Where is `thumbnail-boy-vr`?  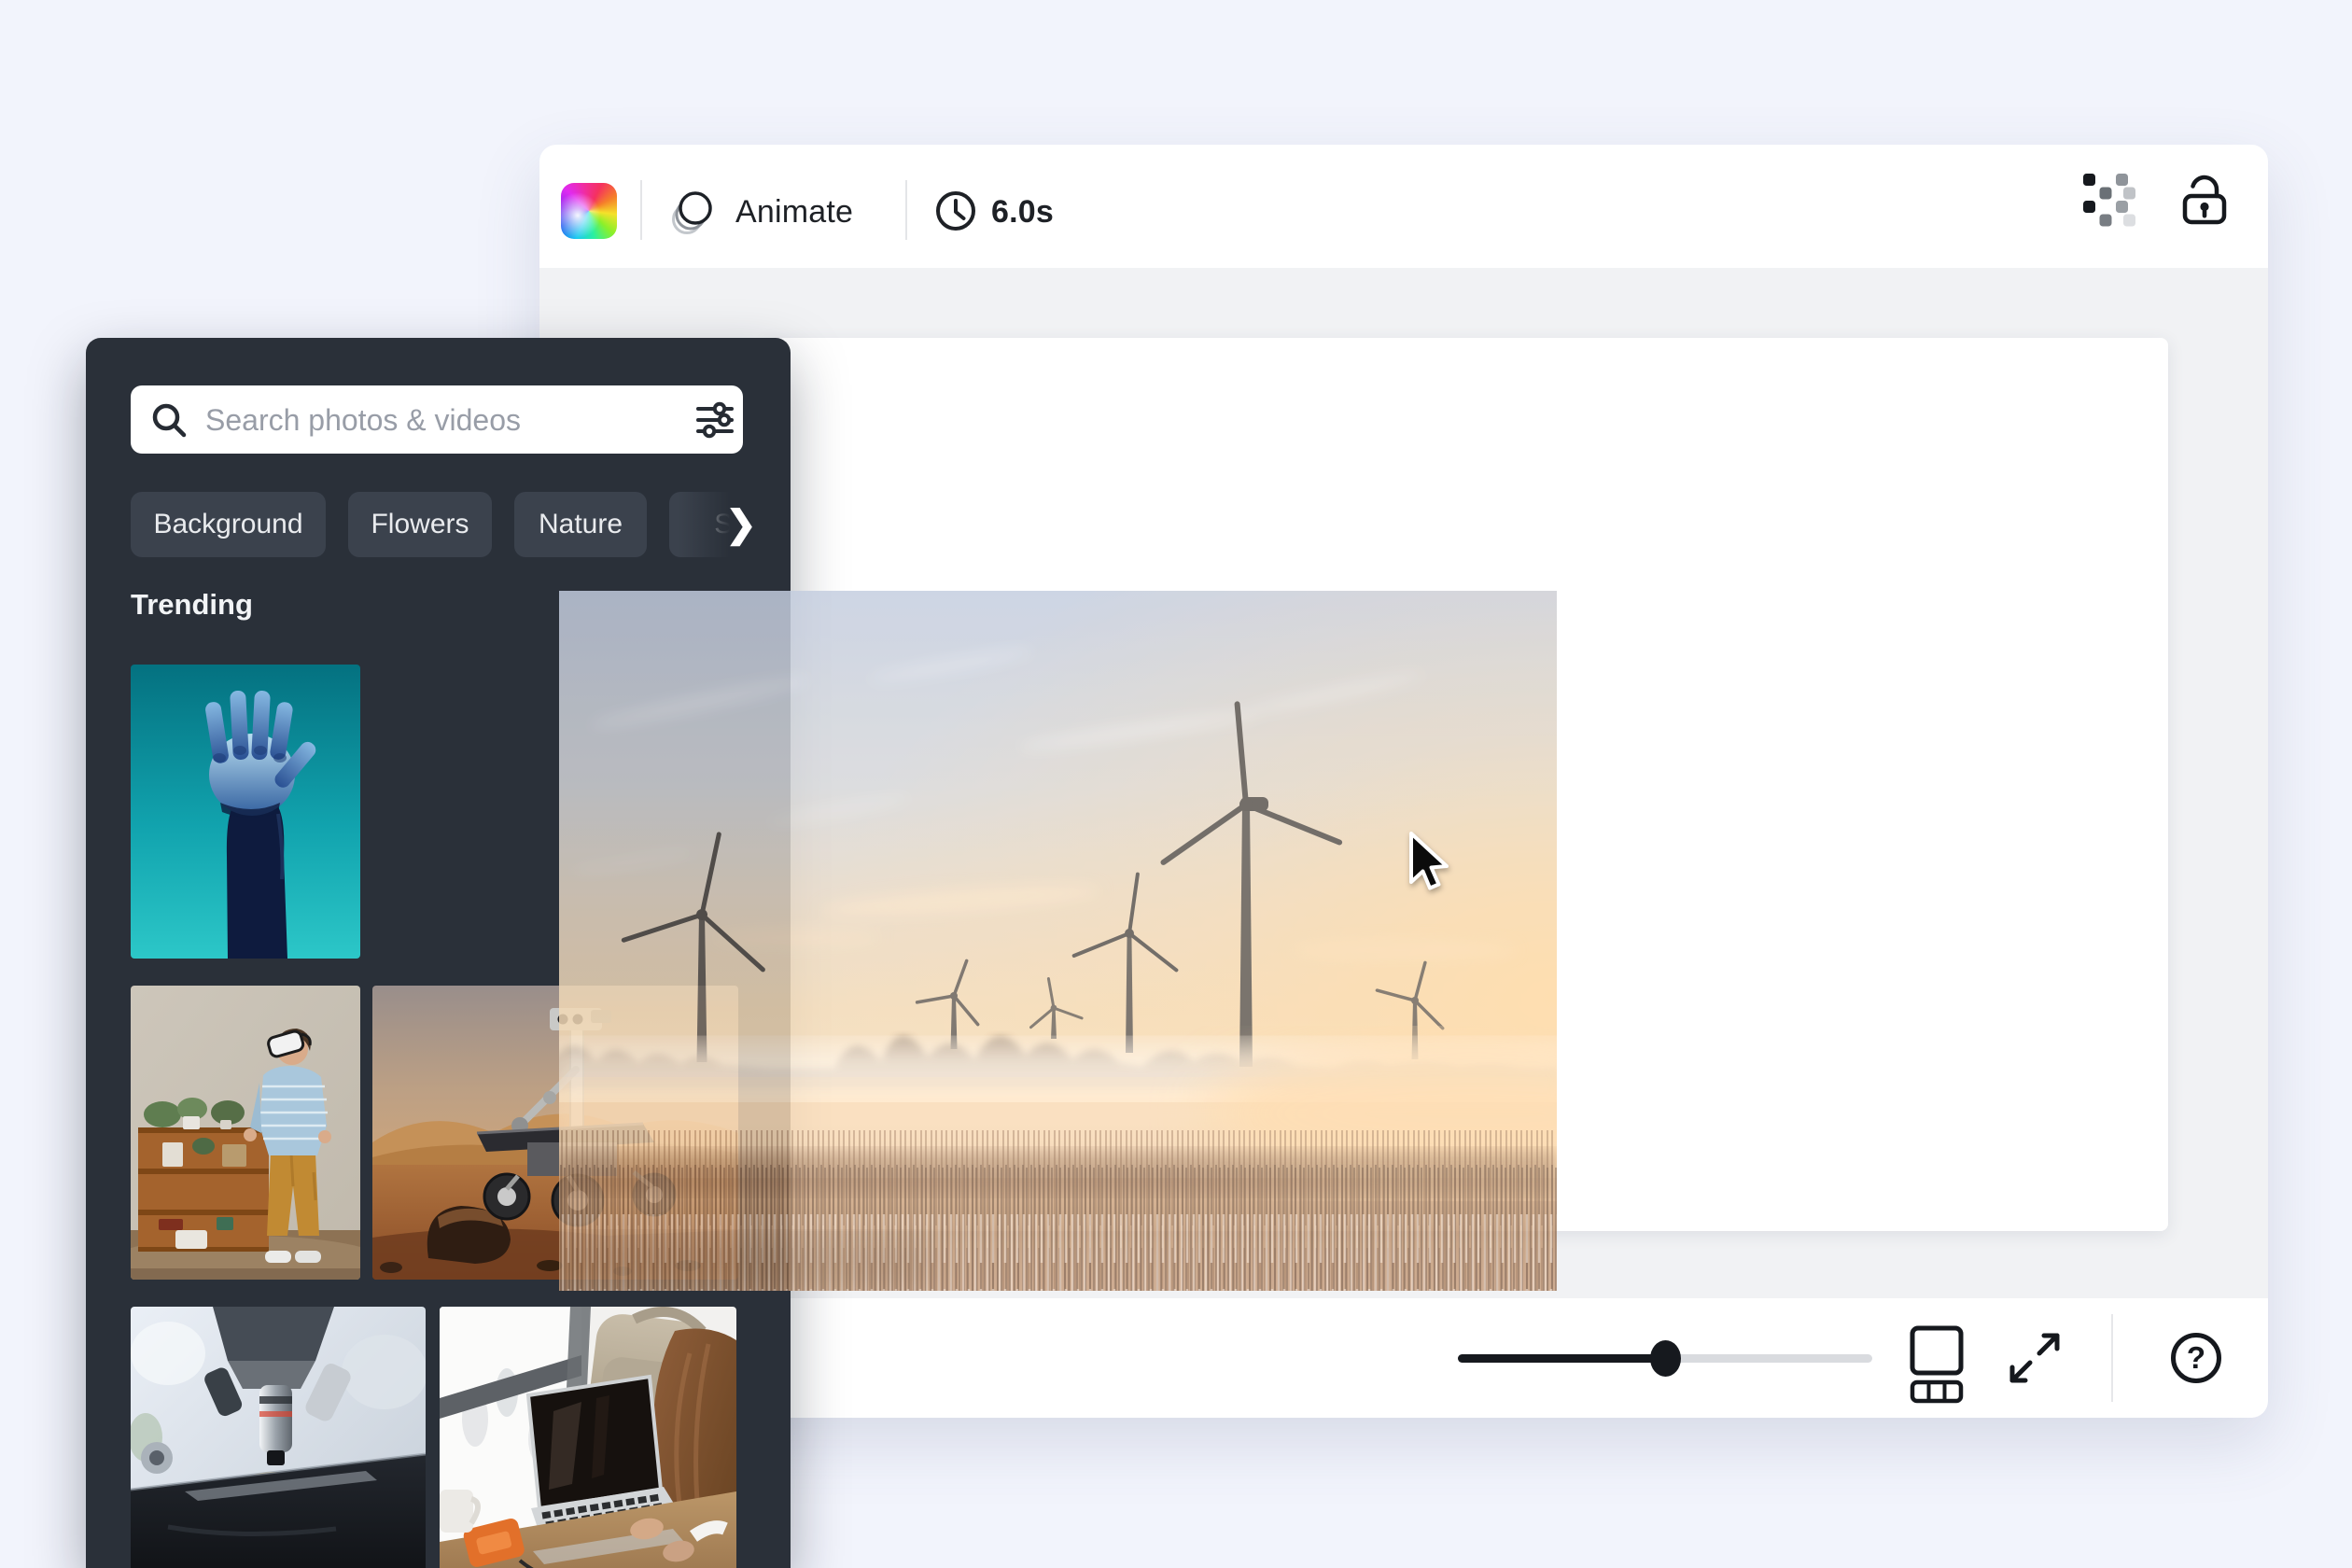
thumbnail-boy-vr is located at coordinates (245, 1133).